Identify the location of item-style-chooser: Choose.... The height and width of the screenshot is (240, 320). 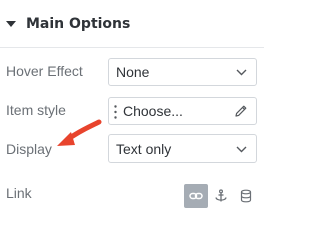
(182, 111).